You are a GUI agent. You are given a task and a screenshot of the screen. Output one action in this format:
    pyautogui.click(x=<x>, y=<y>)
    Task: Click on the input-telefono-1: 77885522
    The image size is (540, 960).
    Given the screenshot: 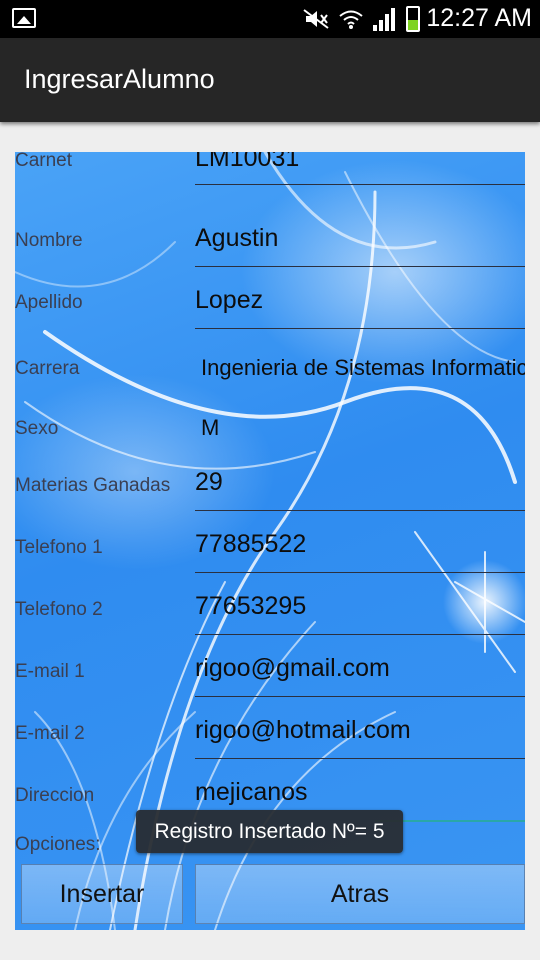 What is the action you would take?
    pyautogui.click(x=360, y=544)
    